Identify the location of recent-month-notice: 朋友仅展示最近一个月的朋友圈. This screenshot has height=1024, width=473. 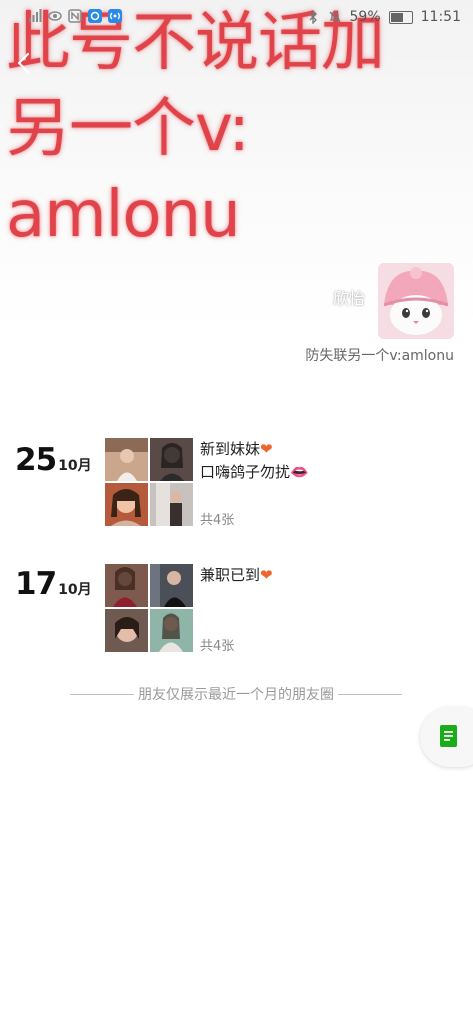
(236, 694).